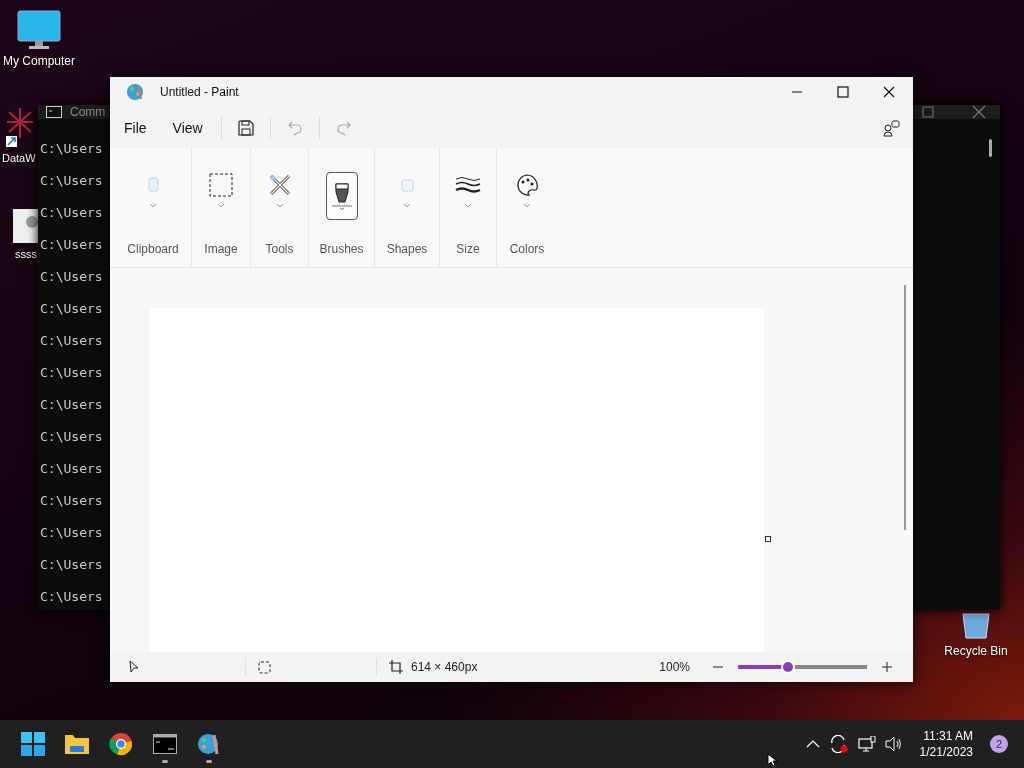  I want to click on notification-badge: 2, so click(999, 744).